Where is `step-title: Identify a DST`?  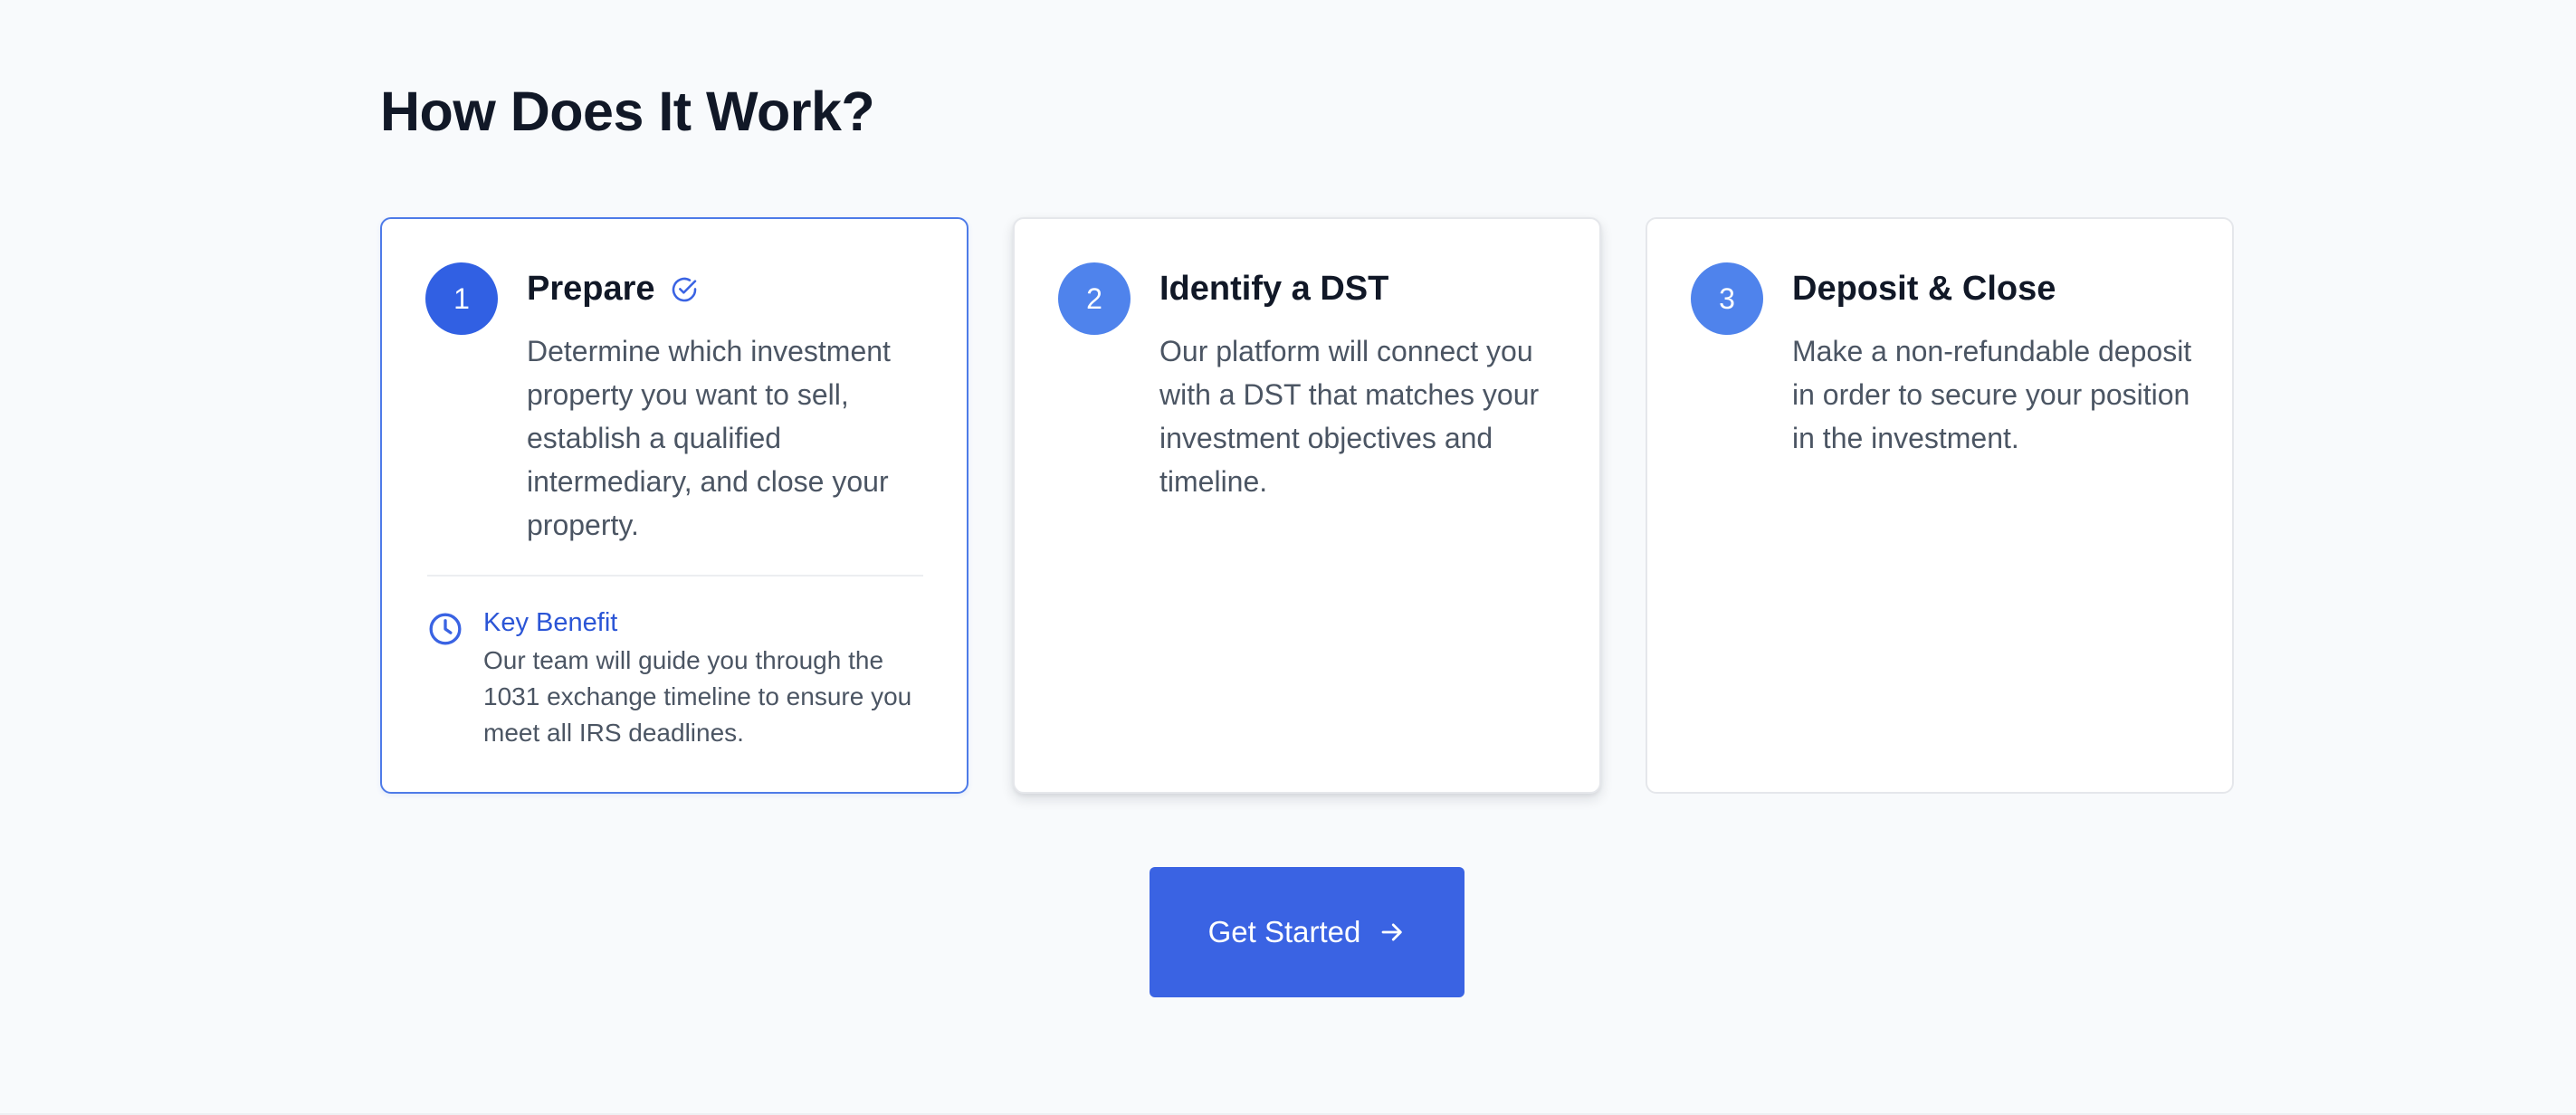
step-title: Identify a DST is located at coordinates (1274, 289).